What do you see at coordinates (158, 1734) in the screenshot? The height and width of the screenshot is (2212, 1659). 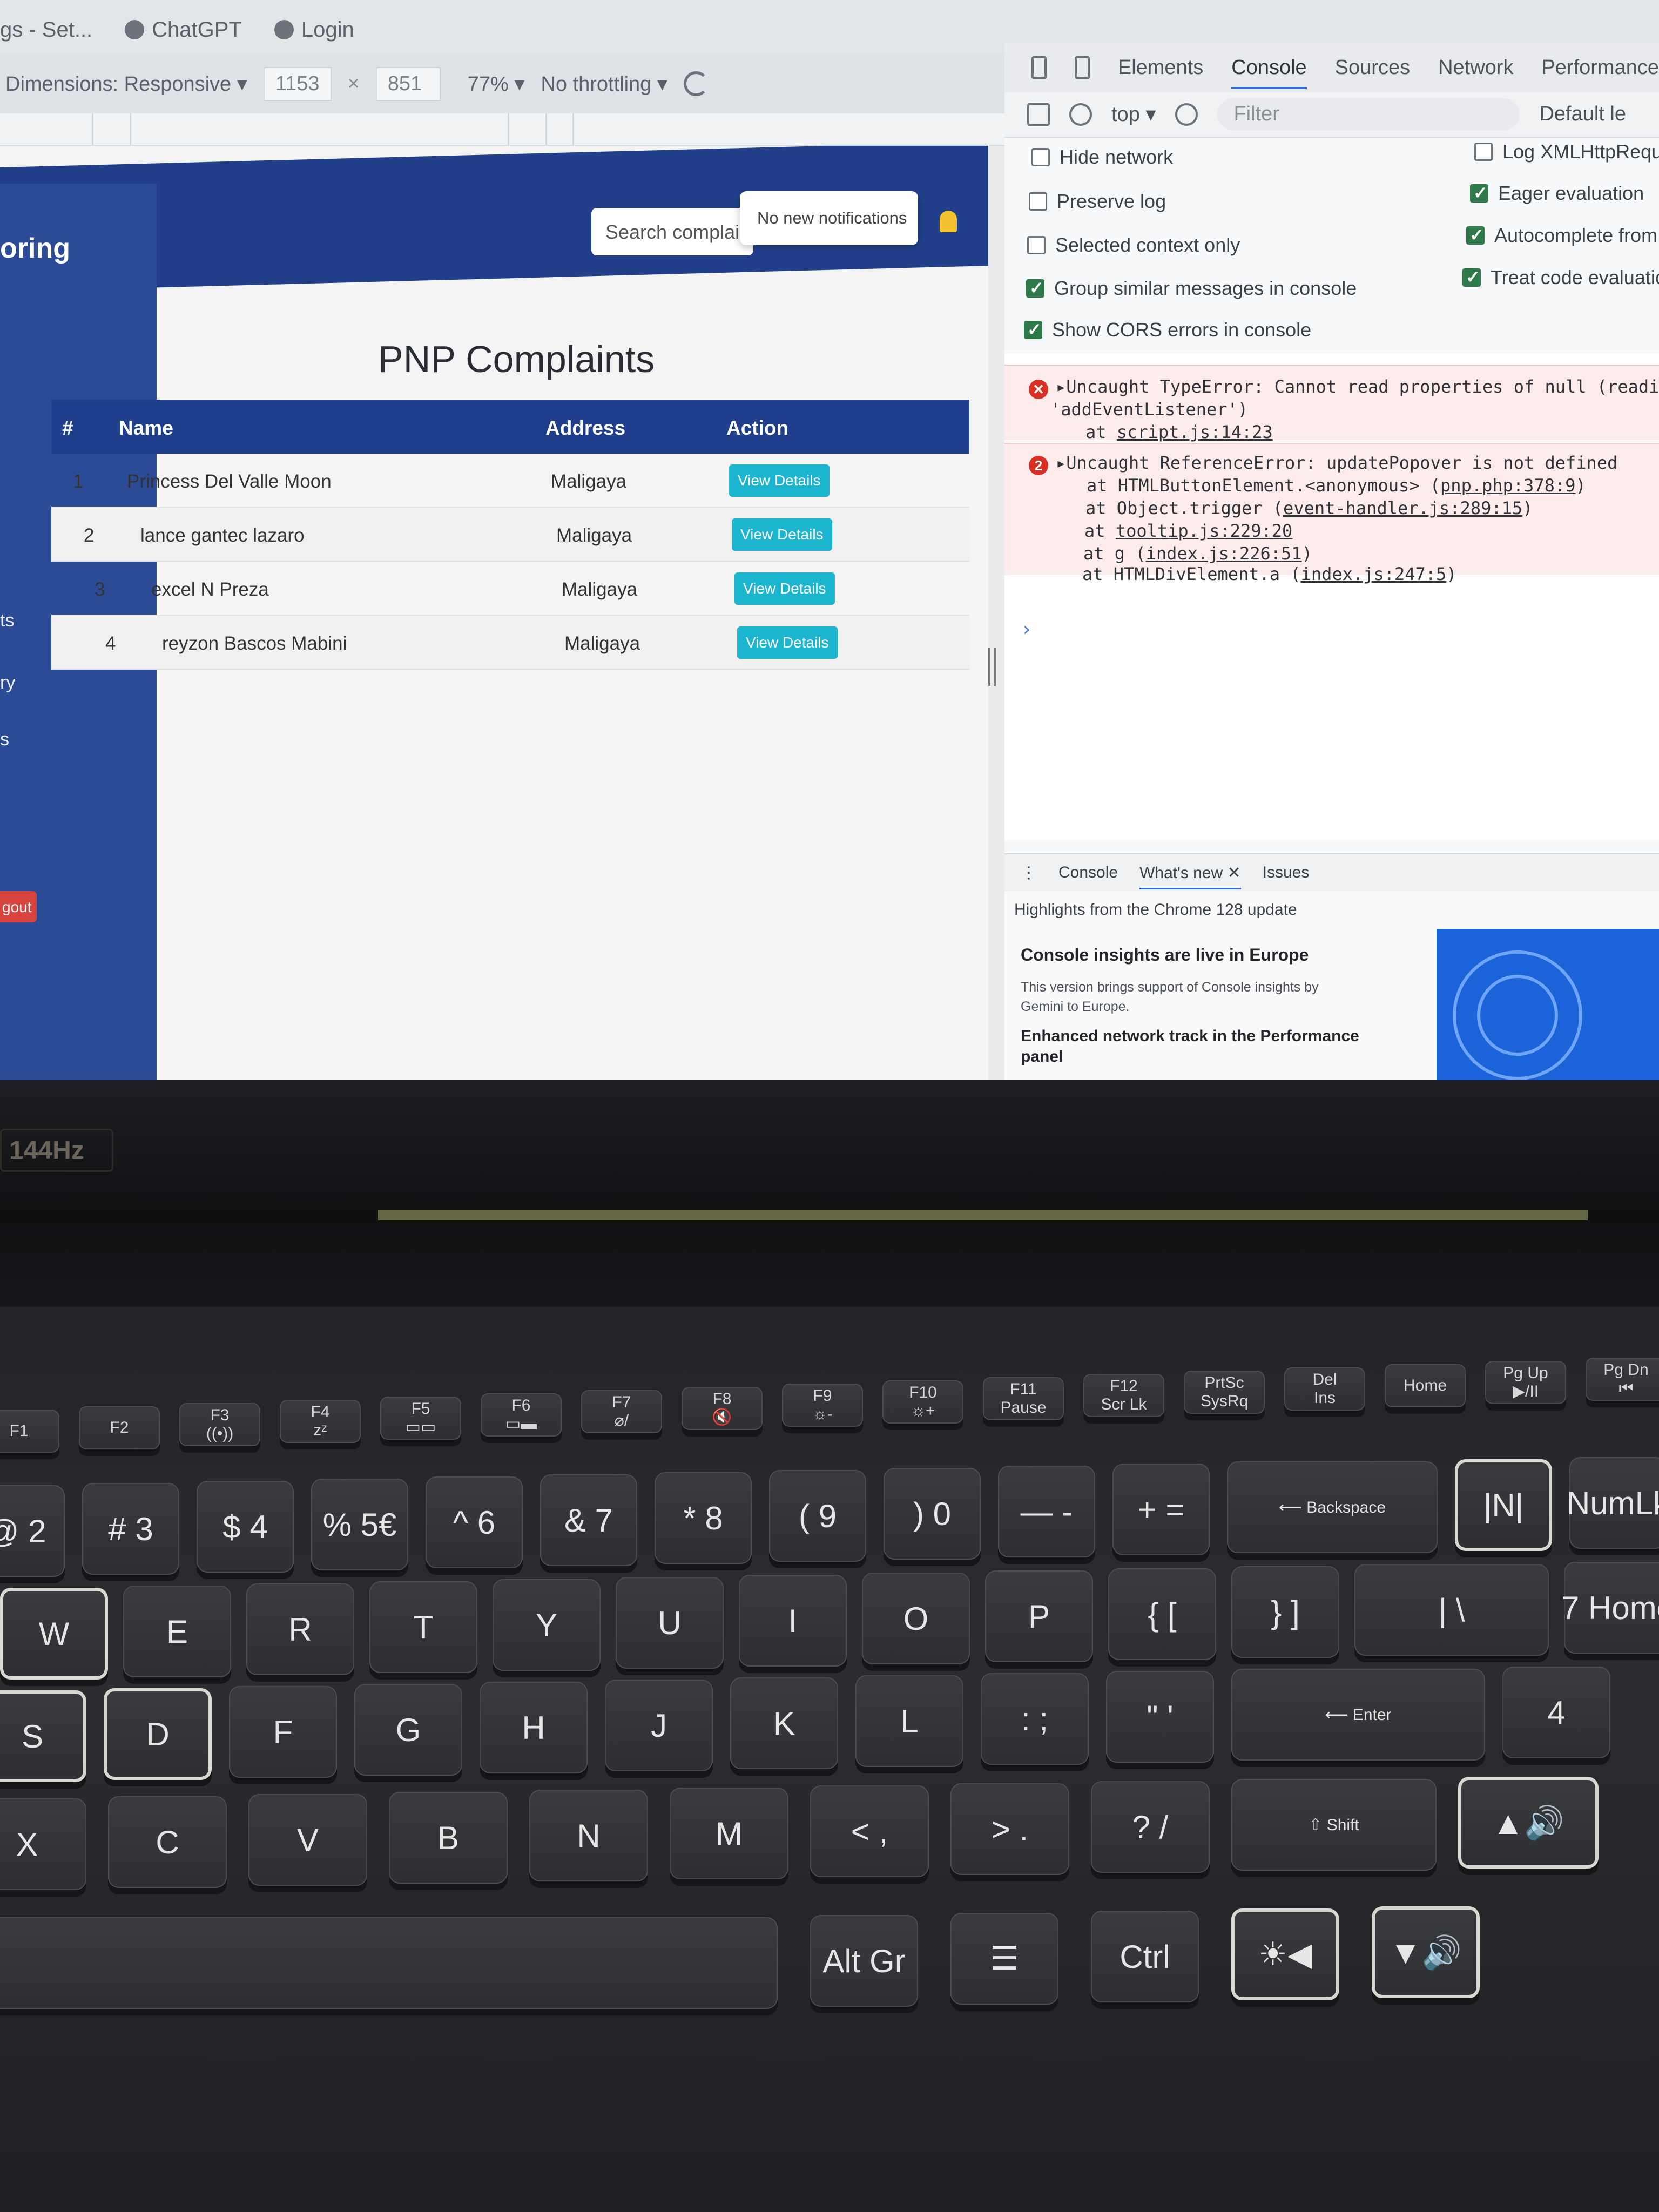 I see `key-home-1: D` at bounding box center [158, 1734].